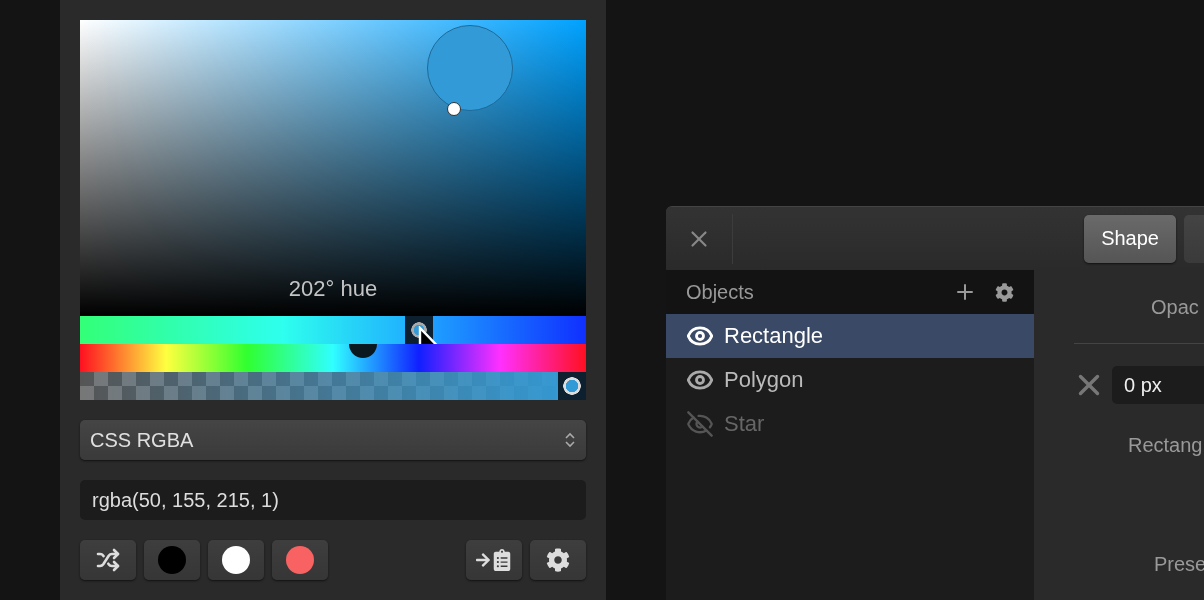 This screenshot has height=600, width=1204. Describe the element at coordinates (572, 386) in the screenshot. I see `alpha-handle` at that location.